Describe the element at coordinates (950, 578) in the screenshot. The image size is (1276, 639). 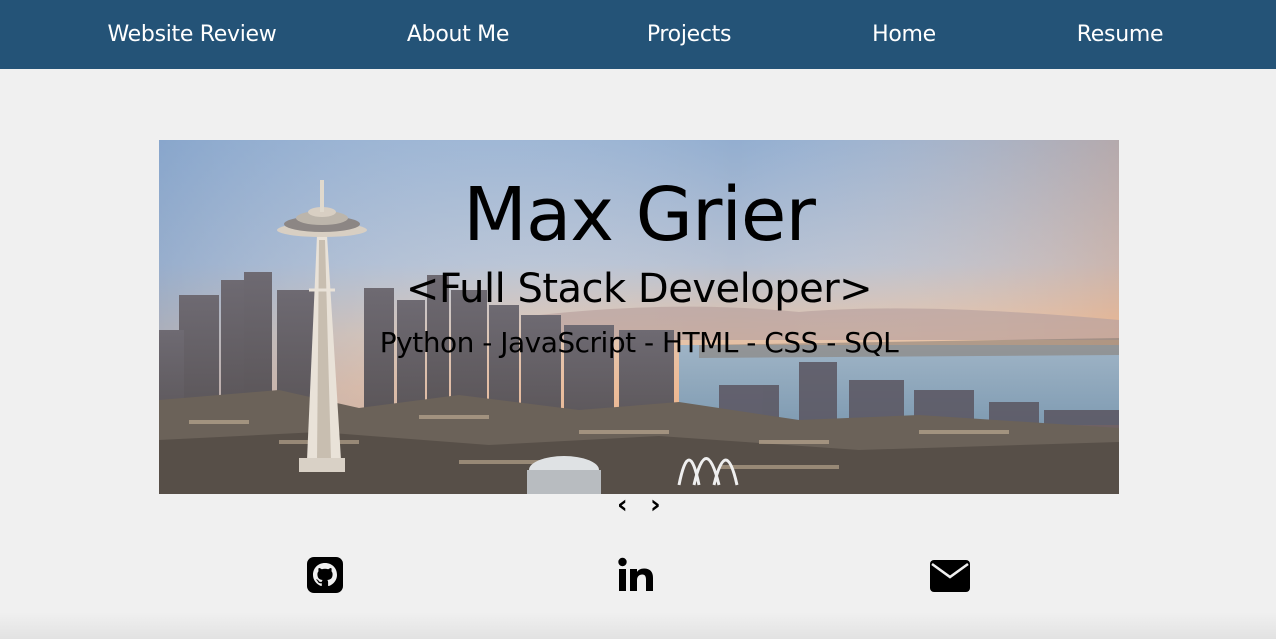
I see `envelope-icon` at that location.